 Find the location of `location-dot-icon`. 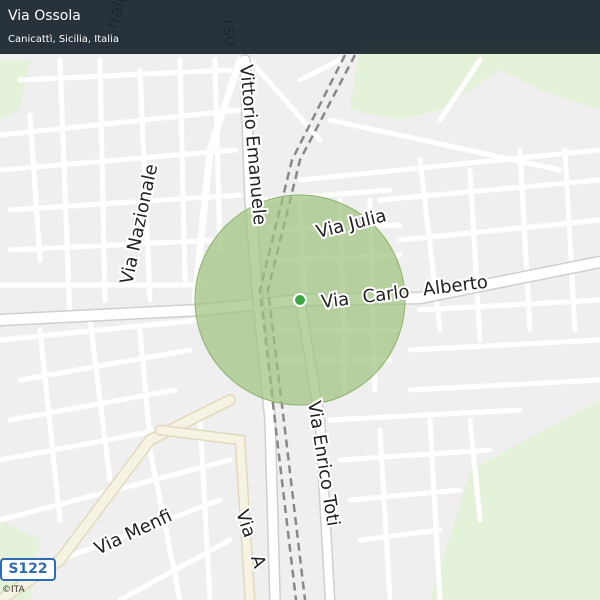

location-dot-icon is located at coordinates (300, 300).